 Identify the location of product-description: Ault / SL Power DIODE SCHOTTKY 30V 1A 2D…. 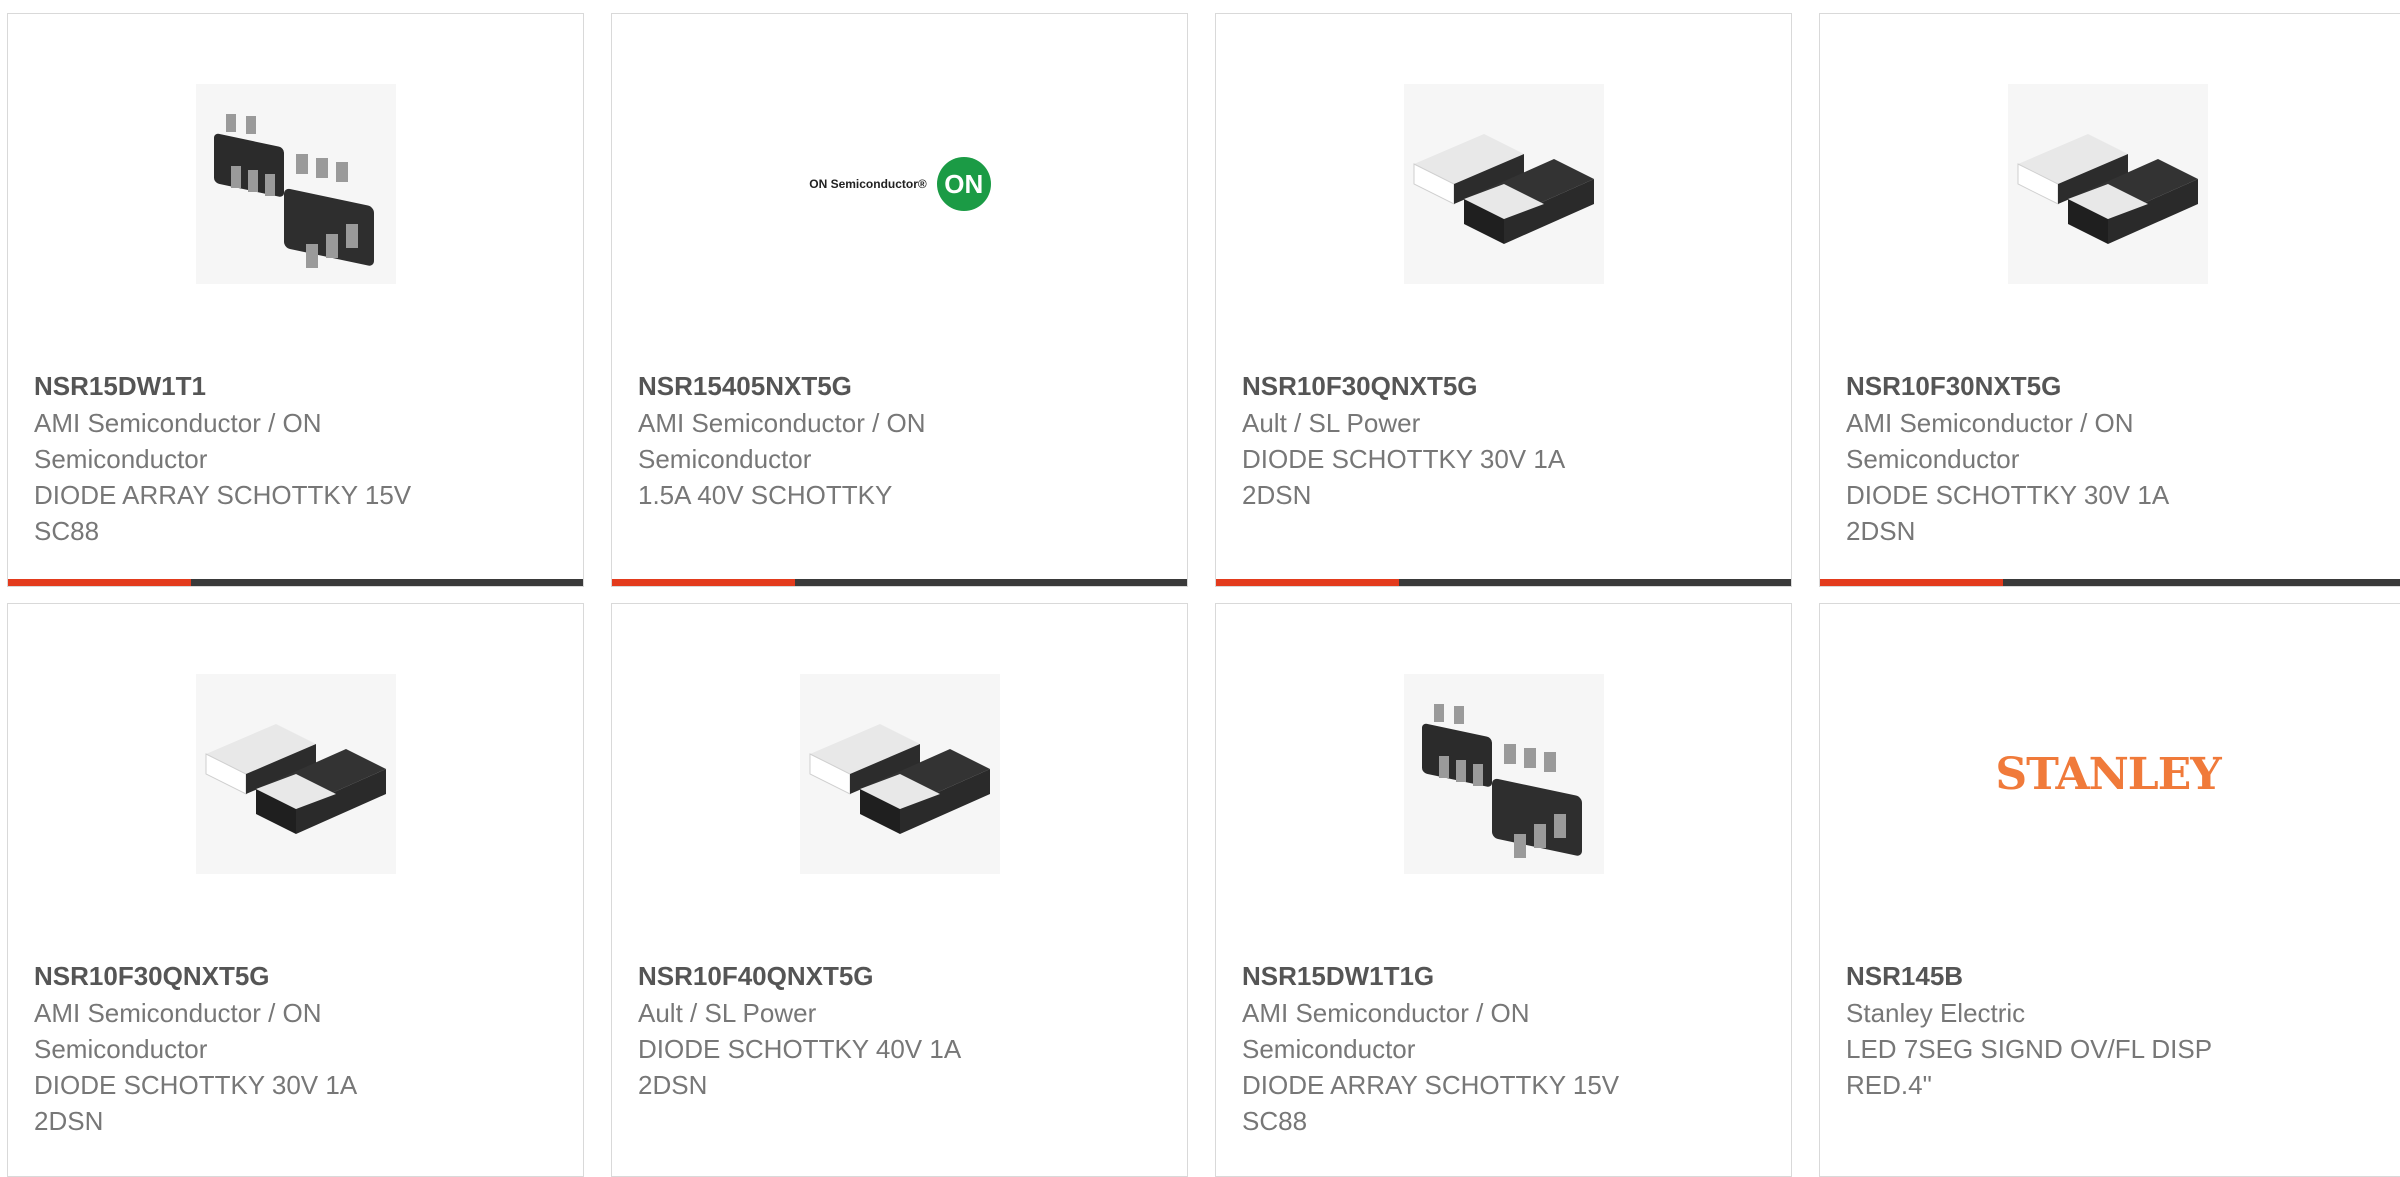
(1462, 459).